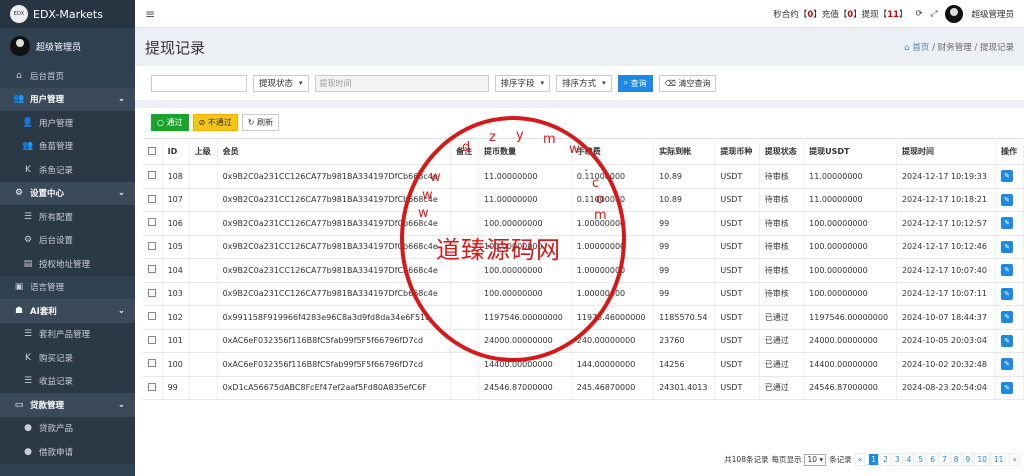 Image resolution: width=1024 pixels, height=476 pixels. I want to click on page-link: 6, so click(932, 459).